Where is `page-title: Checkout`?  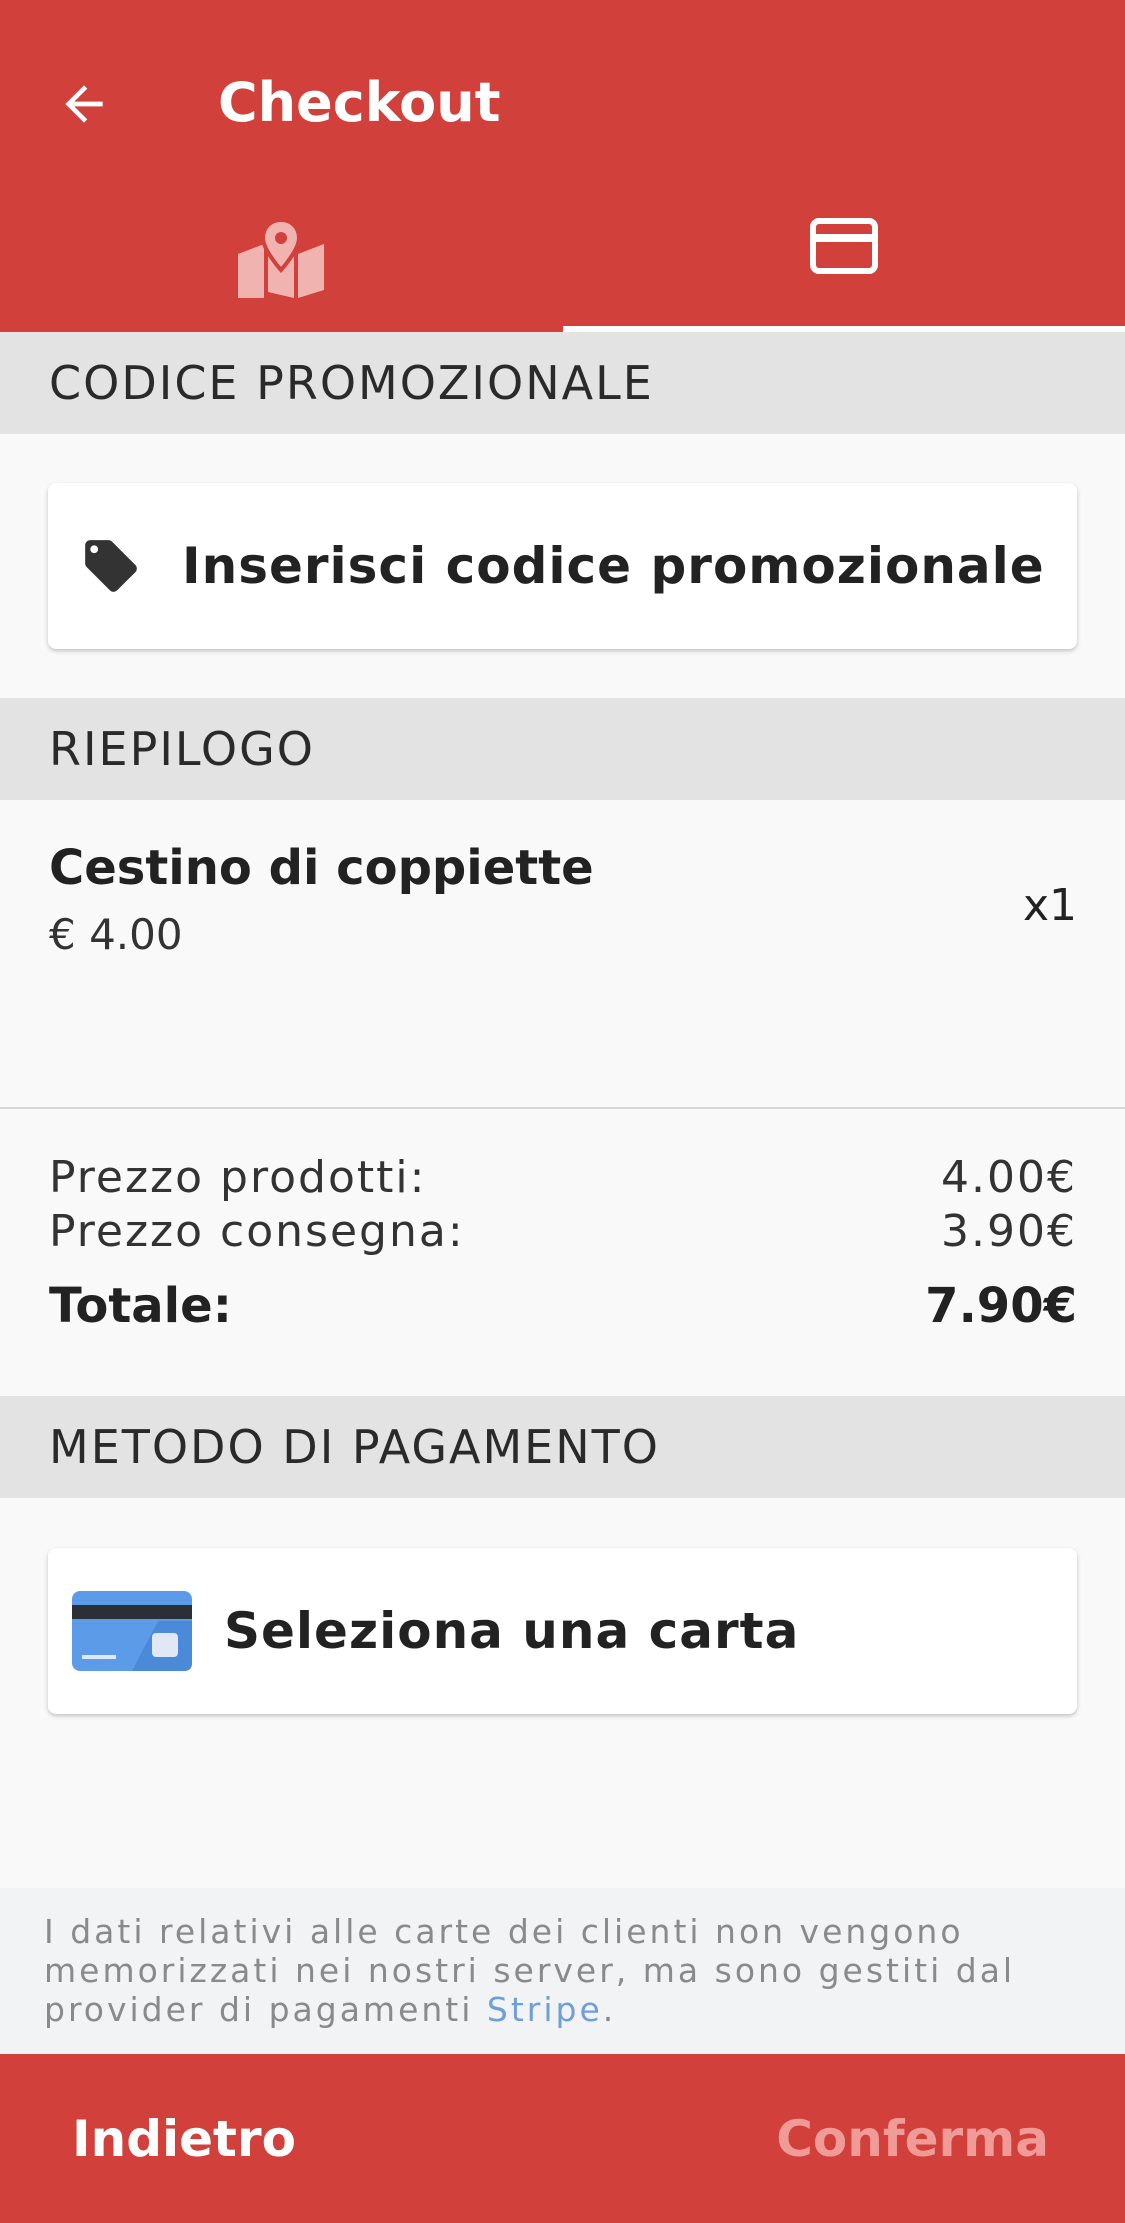
page-title: Checkout is located at coordinates (359, 102).